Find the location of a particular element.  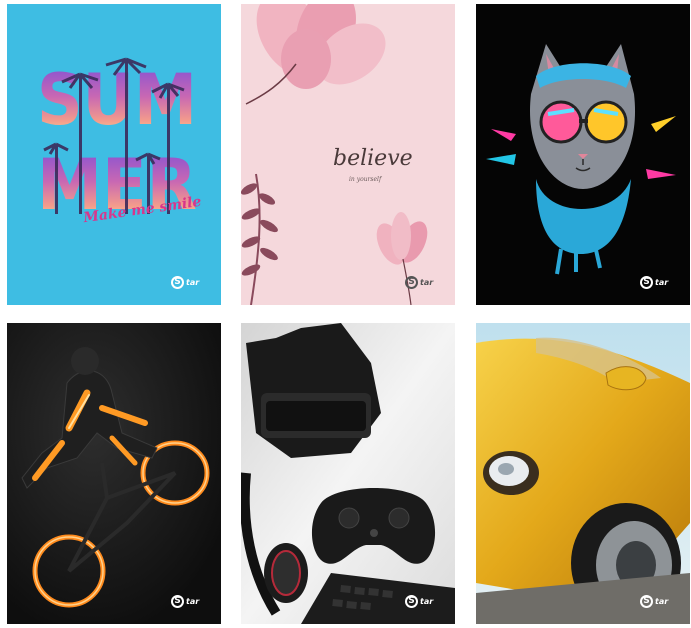

notebook-cover-cat: S tar is located at coordinates (583, 154).